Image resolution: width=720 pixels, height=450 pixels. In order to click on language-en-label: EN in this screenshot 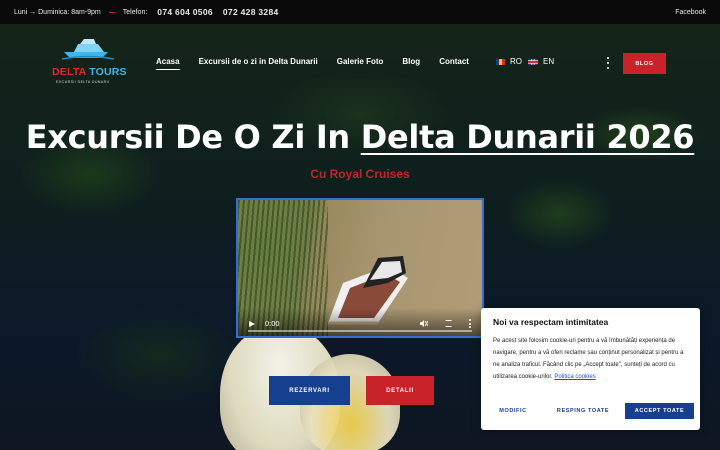, I will do `click(549, 61)`.